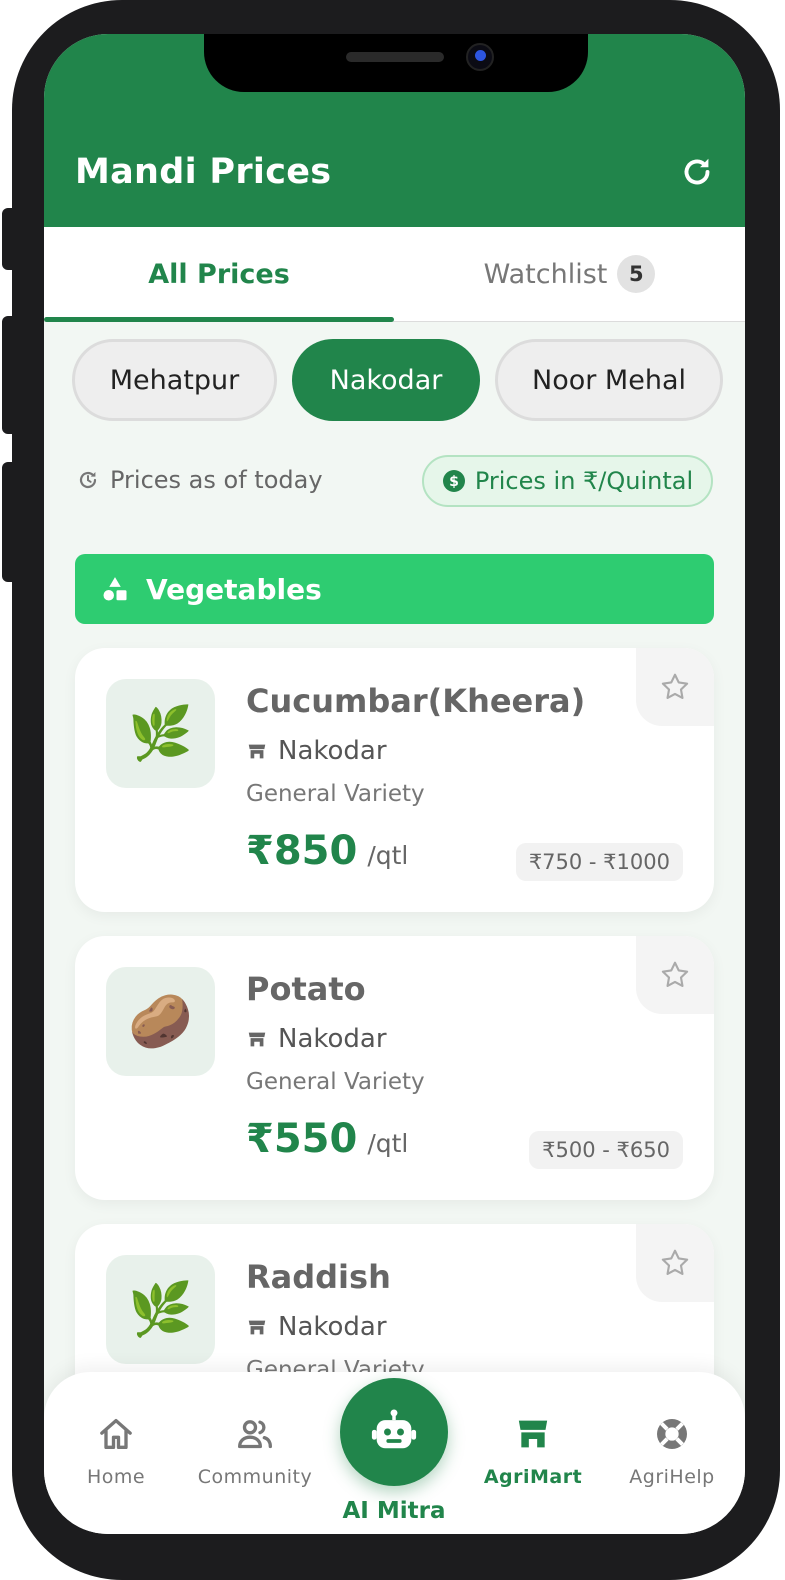  What do you see at coordinates (533, 1477) in the screenshot?
I see `nav-agrimart-label: AgriMart` at bounding box center [533, 1477].